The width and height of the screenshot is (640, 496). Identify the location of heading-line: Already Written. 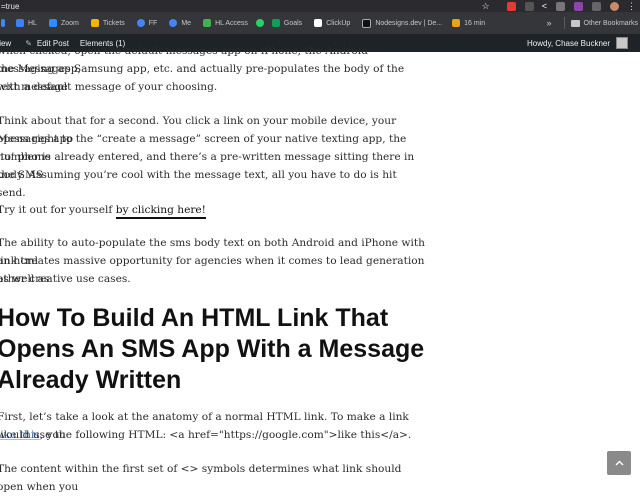
(91, 380).